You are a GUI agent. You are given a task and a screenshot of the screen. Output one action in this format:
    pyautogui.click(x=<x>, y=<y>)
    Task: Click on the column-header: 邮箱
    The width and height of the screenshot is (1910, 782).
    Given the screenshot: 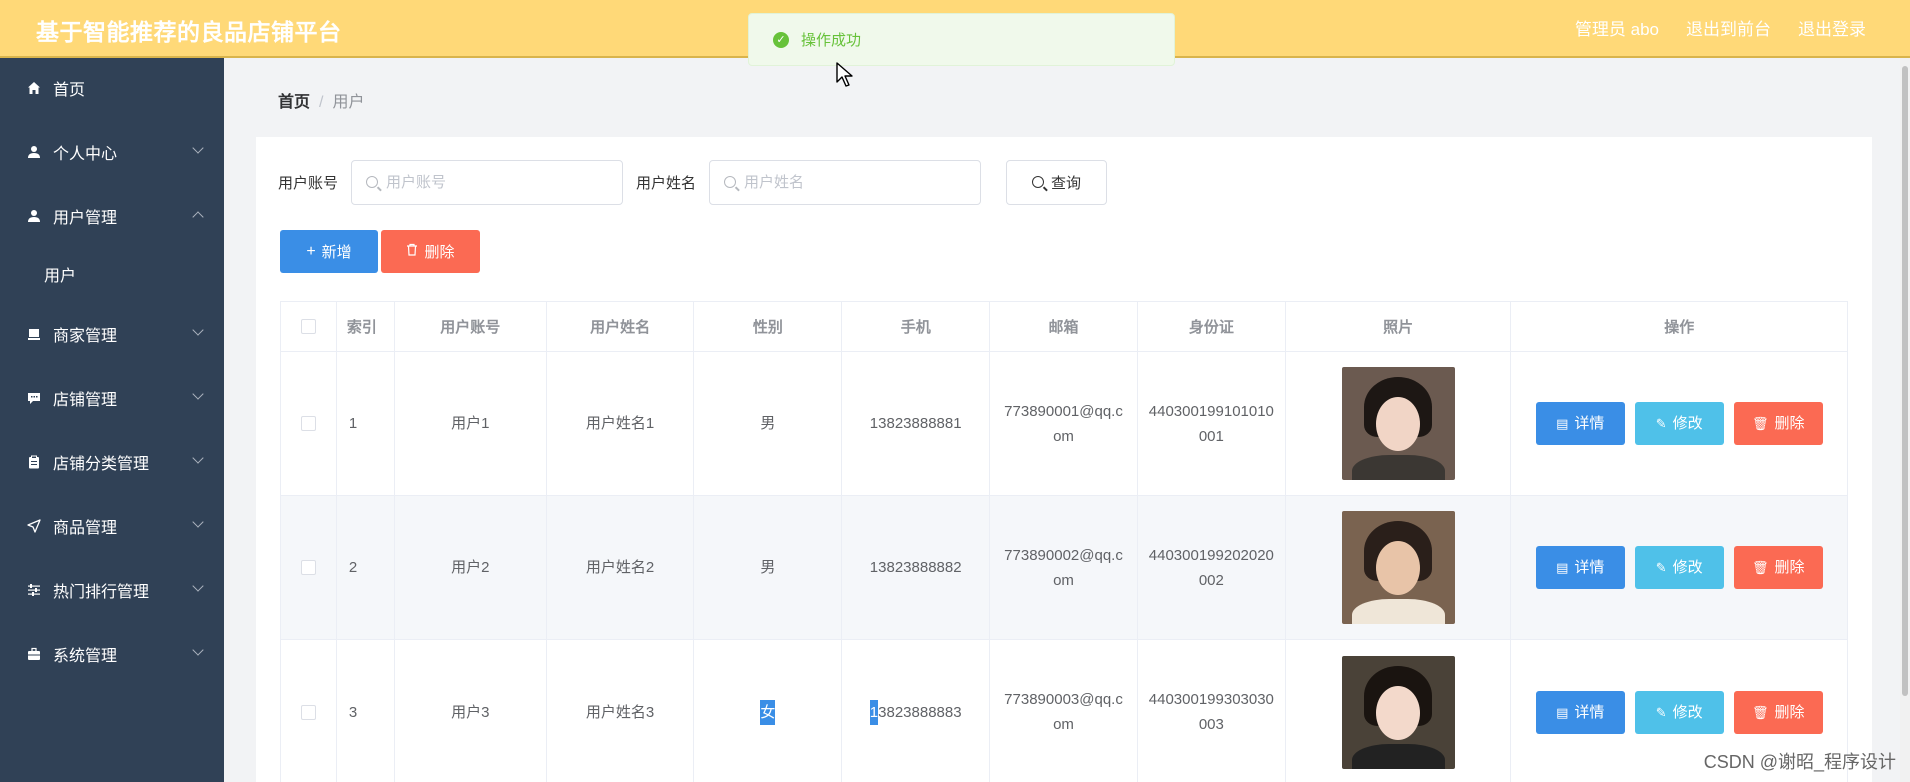 What is the action you would take?
    pyautogui.click(x=1064, y=326)
    